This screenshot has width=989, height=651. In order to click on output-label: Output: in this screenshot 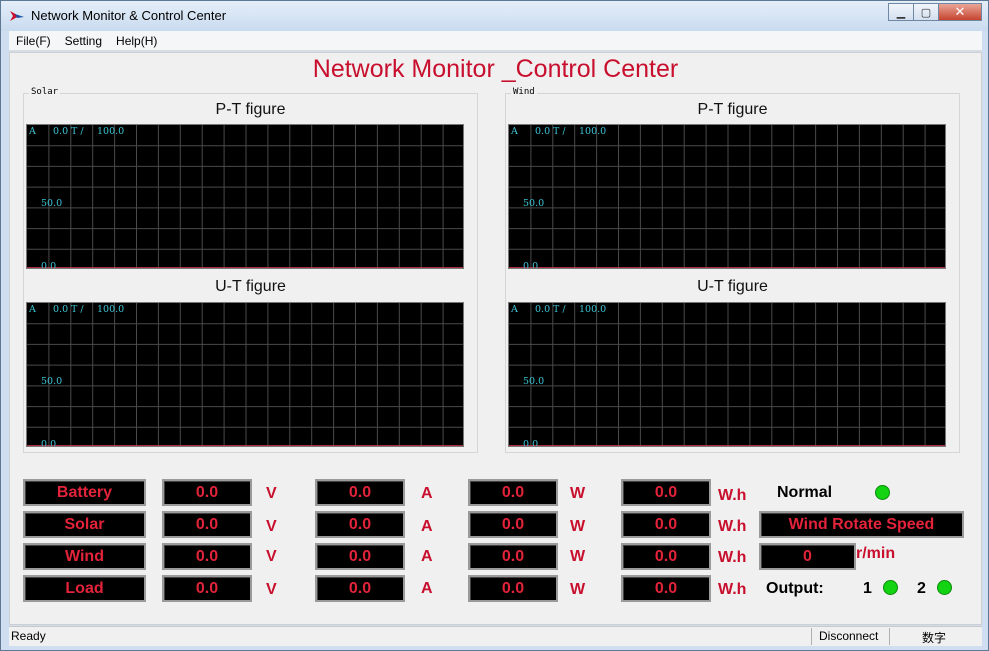, I will do `click(795, 588)`.